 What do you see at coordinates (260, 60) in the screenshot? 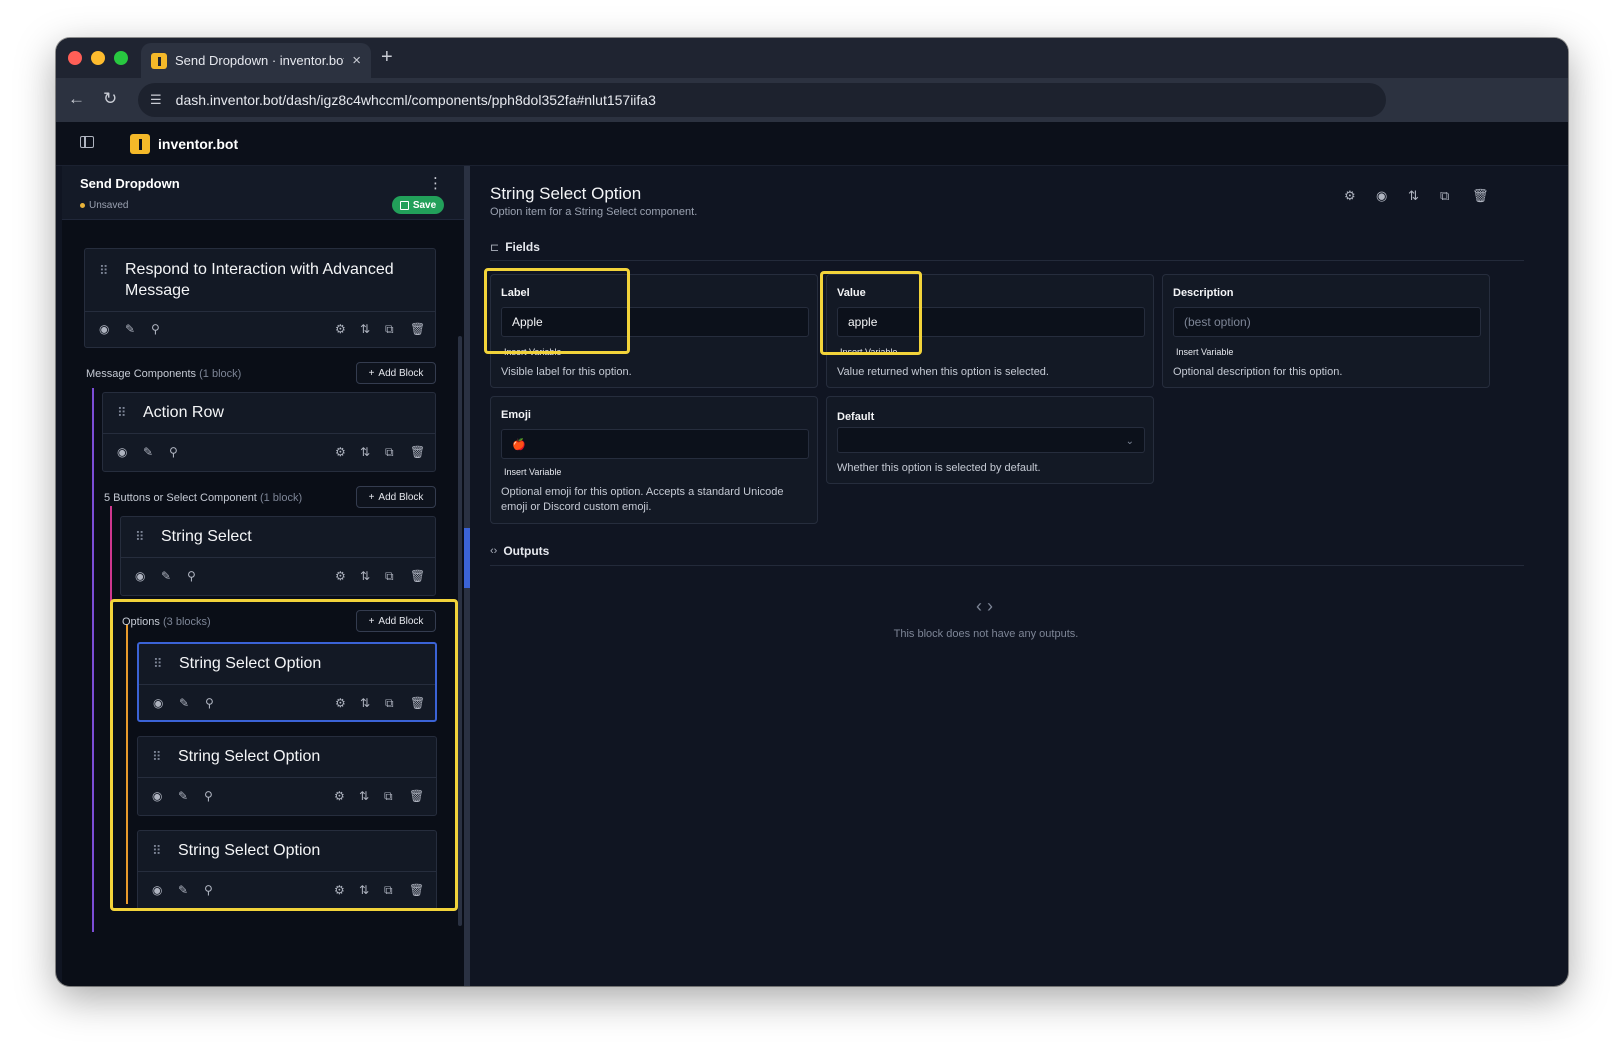
I see `tab-title: Send Dropdown · inventor.bot` at bounding box center [260, 60].